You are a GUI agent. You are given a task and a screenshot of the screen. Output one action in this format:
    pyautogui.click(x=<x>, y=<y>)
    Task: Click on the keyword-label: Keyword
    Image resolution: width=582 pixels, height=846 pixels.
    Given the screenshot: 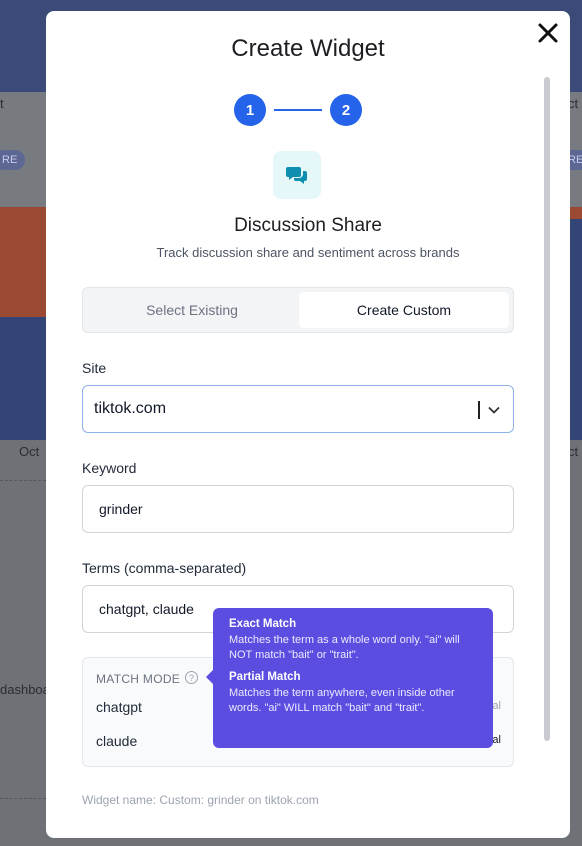 What is the action you would take?
    pyautogui.click(x=109, y=468)
    